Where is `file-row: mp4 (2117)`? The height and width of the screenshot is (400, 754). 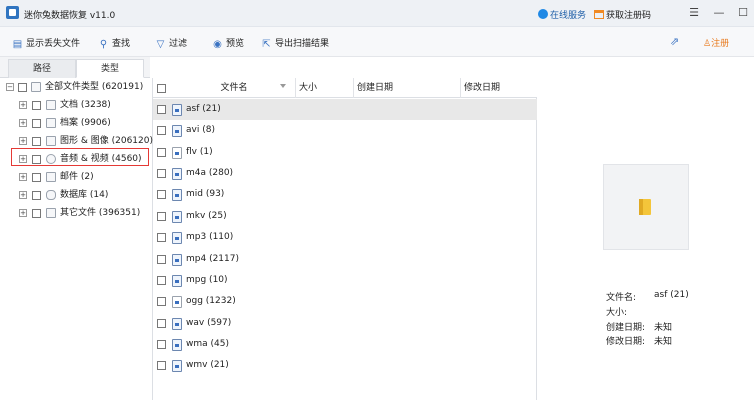 file-row: mp4 (2117) is located at coordinates (345, 259).